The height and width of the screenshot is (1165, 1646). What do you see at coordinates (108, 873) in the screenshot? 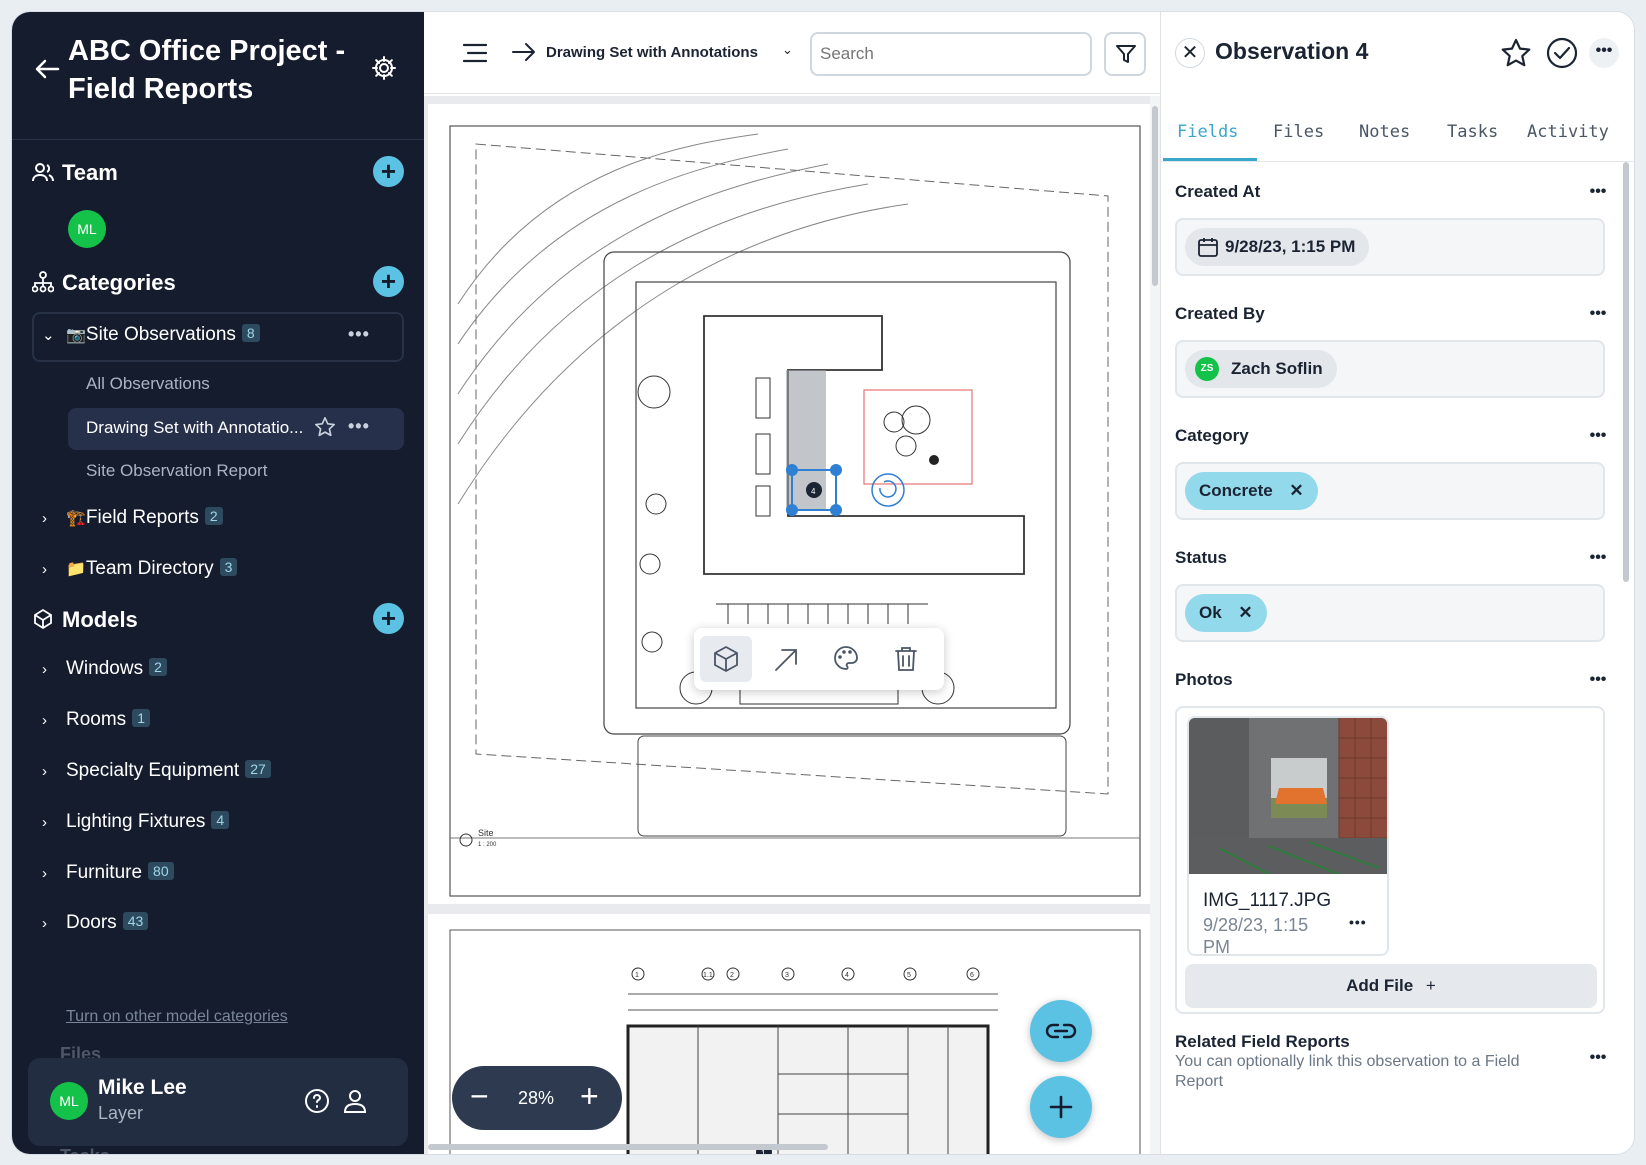
I see `model-row-furniture: › Furniture 80` at bounding box center [108, 873].